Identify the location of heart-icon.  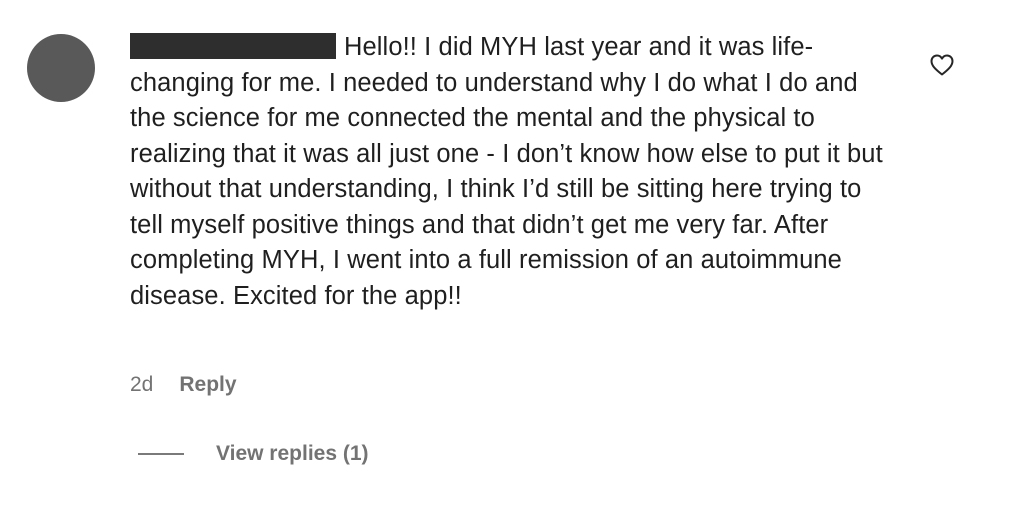
(942, 65).